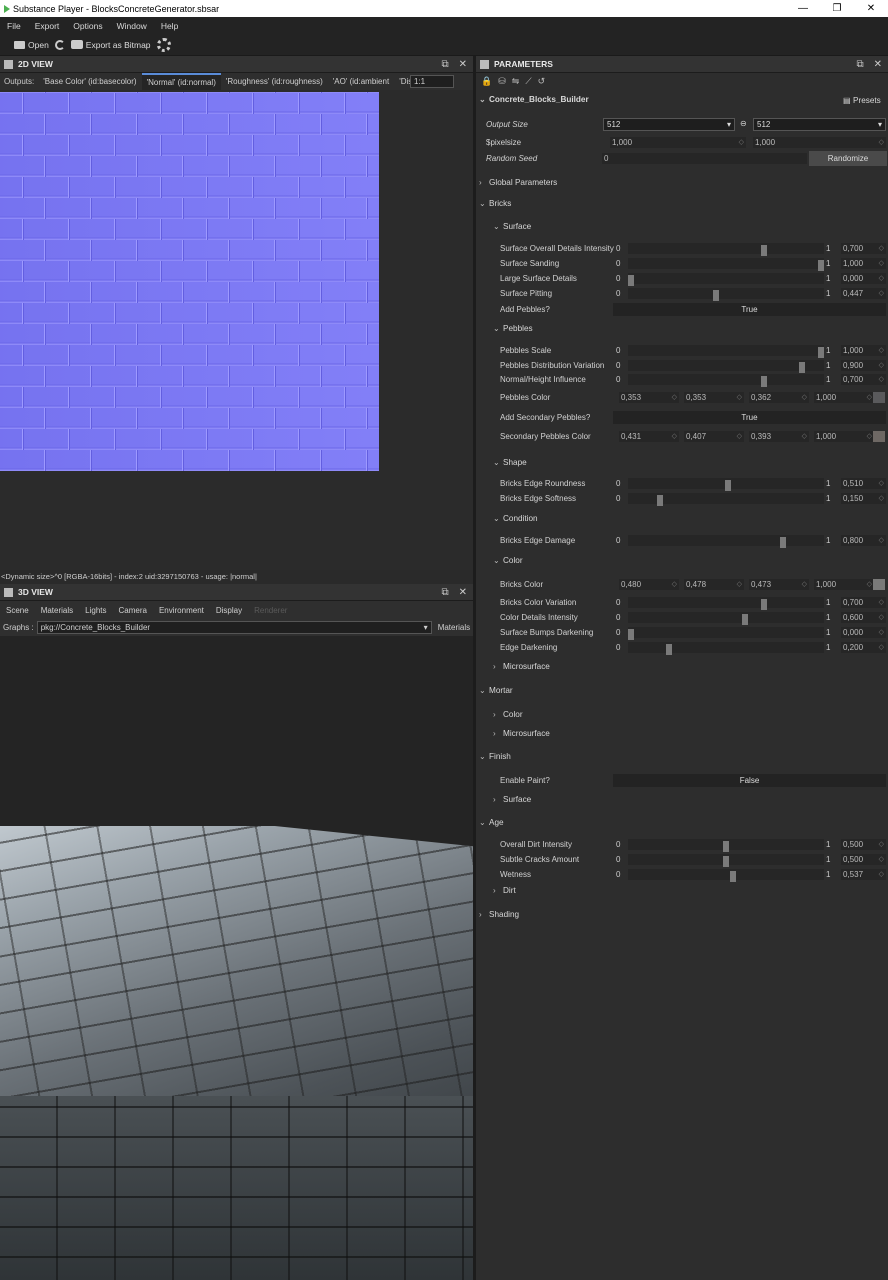 This screenshot has width=888, height=1280. I want to click on color-b-field: 0,393 ◇, so click(779, 436).